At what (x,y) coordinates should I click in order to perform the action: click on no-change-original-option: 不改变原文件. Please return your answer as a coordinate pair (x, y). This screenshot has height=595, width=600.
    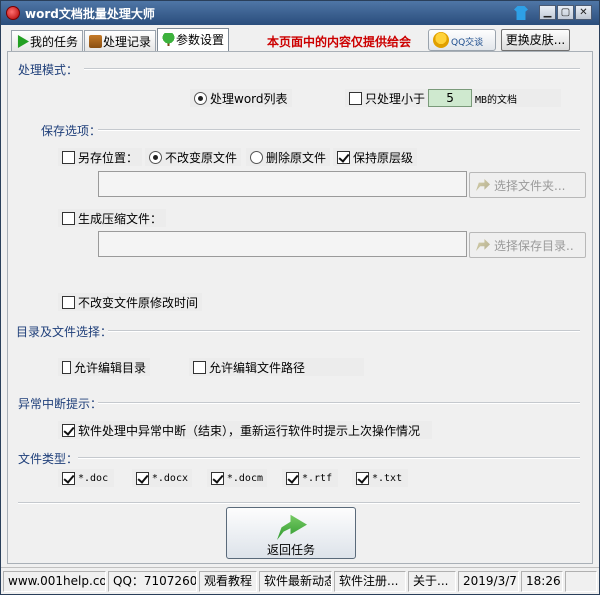
    Looking at the image, I should click on (193, 157).